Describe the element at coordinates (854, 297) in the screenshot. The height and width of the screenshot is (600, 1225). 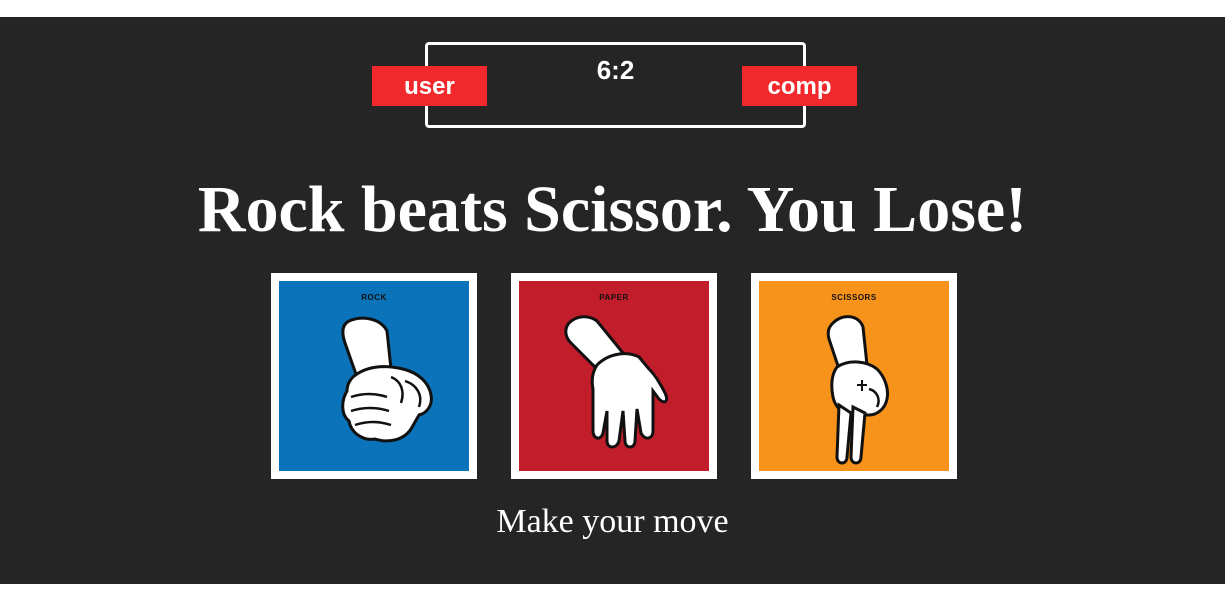
I see `scissors-label: SCISSORS` at that location.